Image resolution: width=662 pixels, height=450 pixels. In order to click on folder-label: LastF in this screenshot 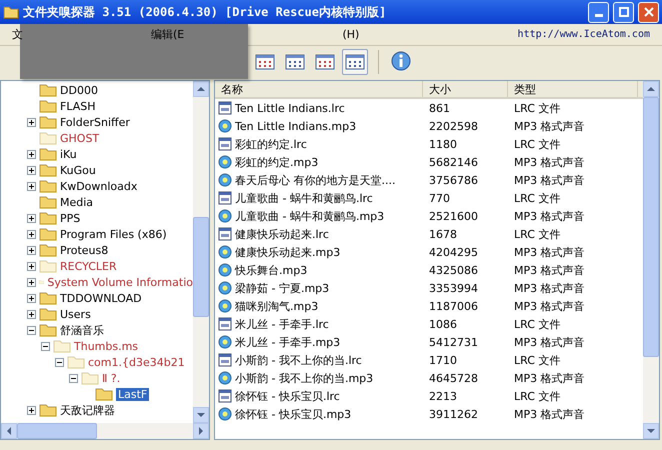, I will do `click(133, 394)`.